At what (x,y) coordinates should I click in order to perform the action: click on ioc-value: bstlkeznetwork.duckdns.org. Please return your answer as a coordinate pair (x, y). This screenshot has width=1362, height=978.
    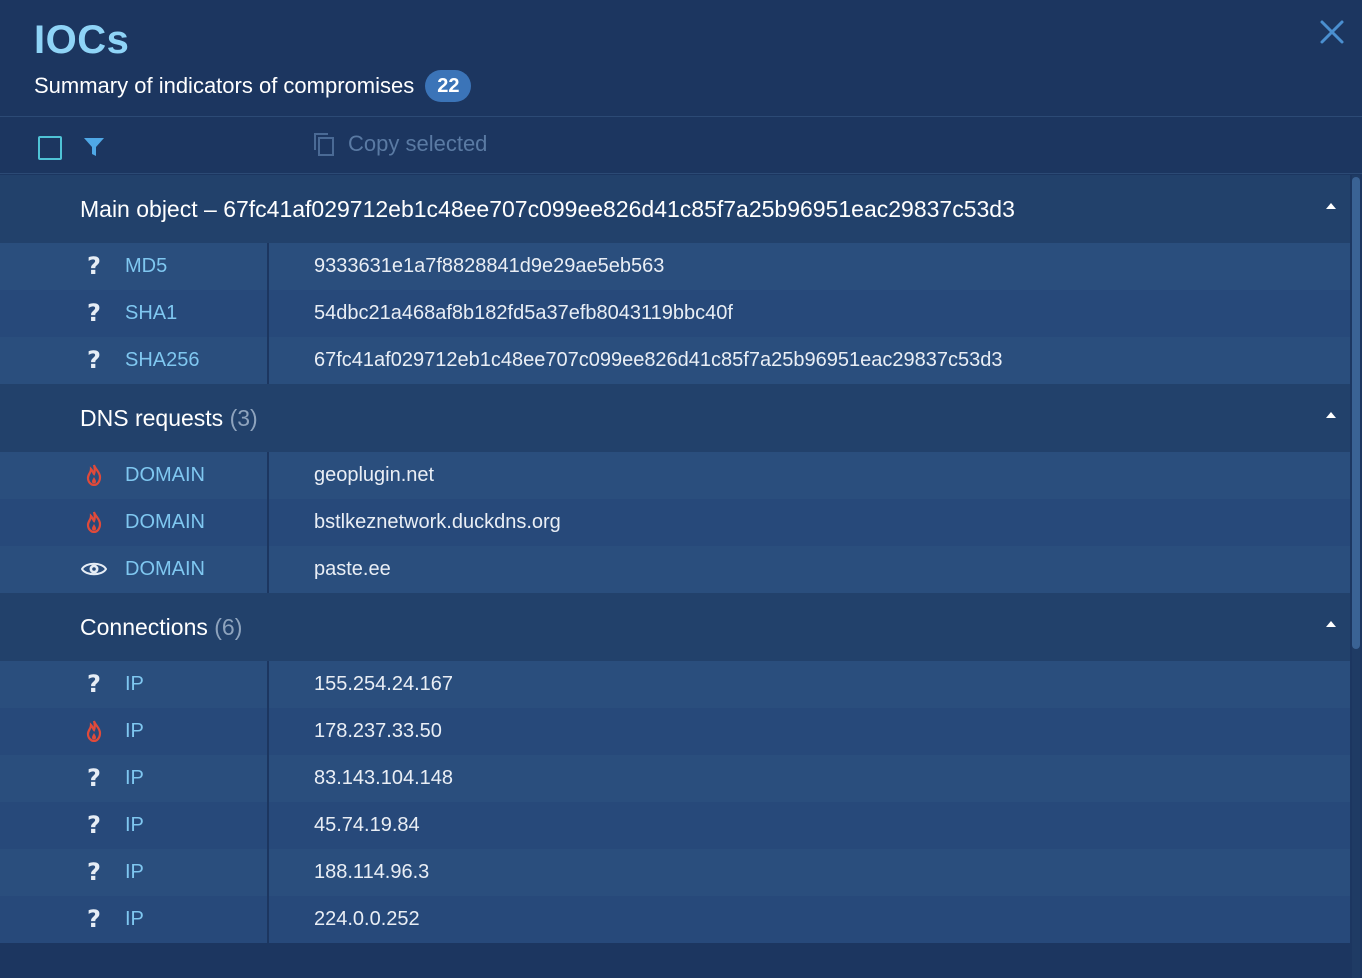
    Looking at the image, I should click on (437, 522).